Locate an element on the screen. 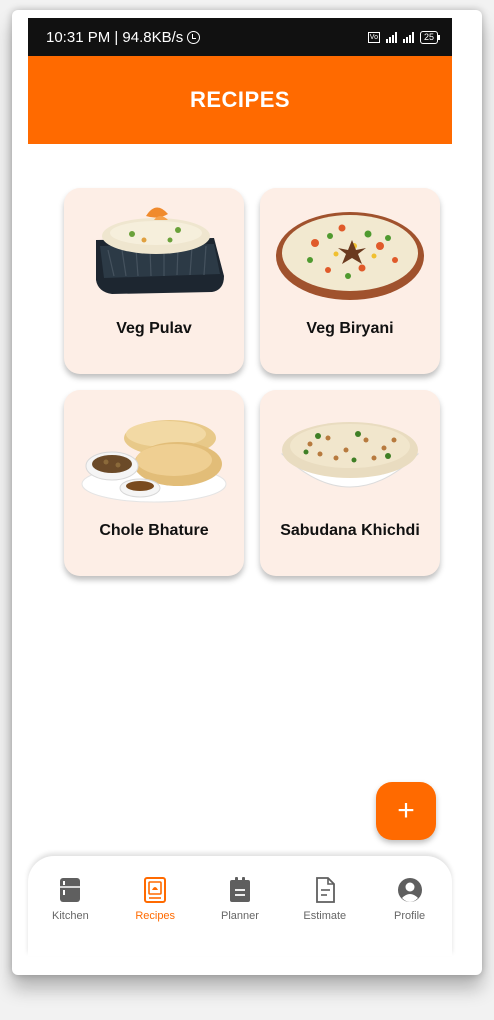 The image size is (494, 1020). recipe-book-icon is located at coordinates (155, 890).